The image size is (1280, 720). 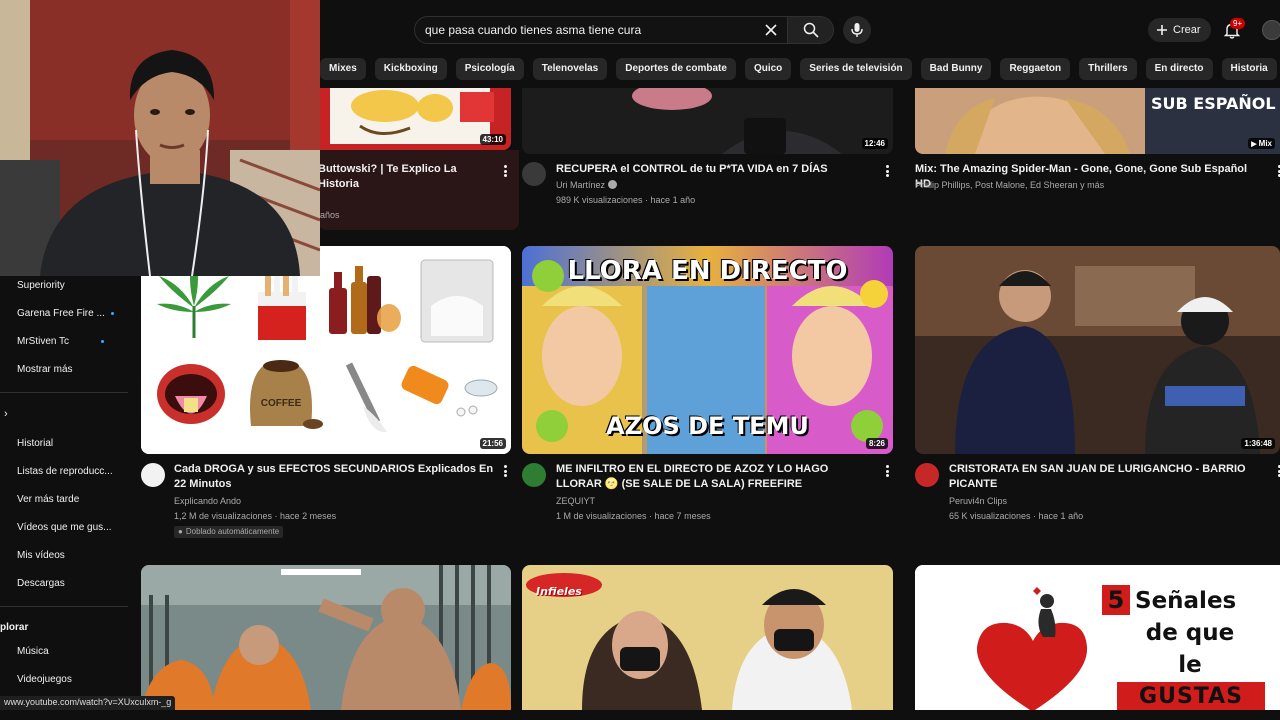 What do you see at coordinates (191, 394) in the screenshot?
I see `tongue-pill-icon` at bounding box center [191, 394].